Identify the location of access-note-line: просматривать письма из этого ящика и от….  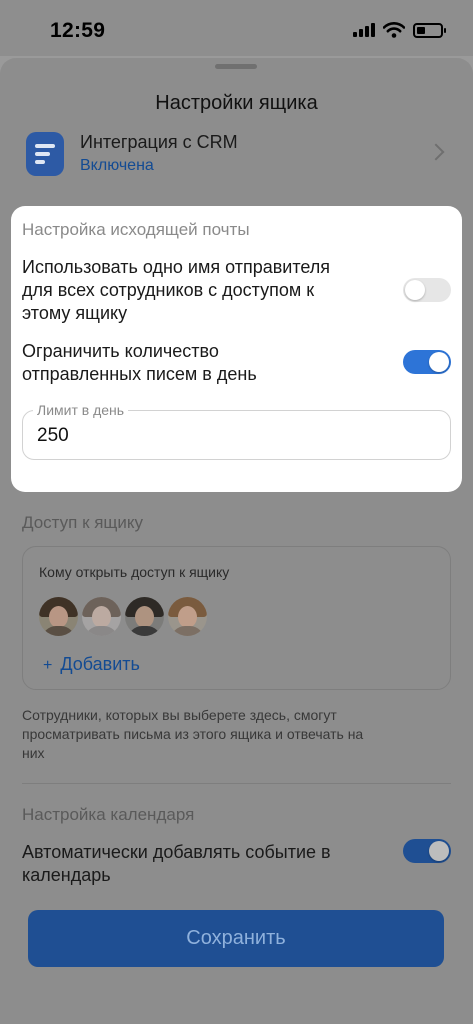
(193, 734).